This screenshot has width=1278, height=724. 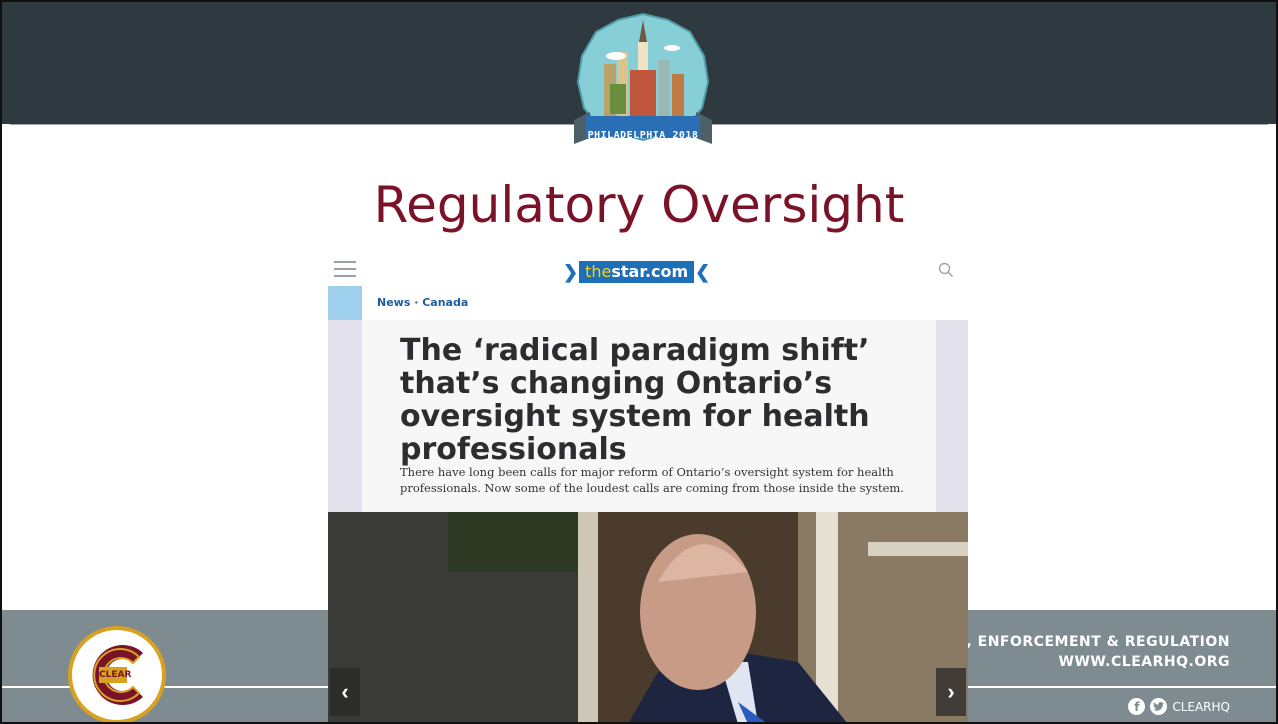 What do you see at coordinates (345, 303) in the screenshot?
I see `section-tab` at bounding box center [345, 303].